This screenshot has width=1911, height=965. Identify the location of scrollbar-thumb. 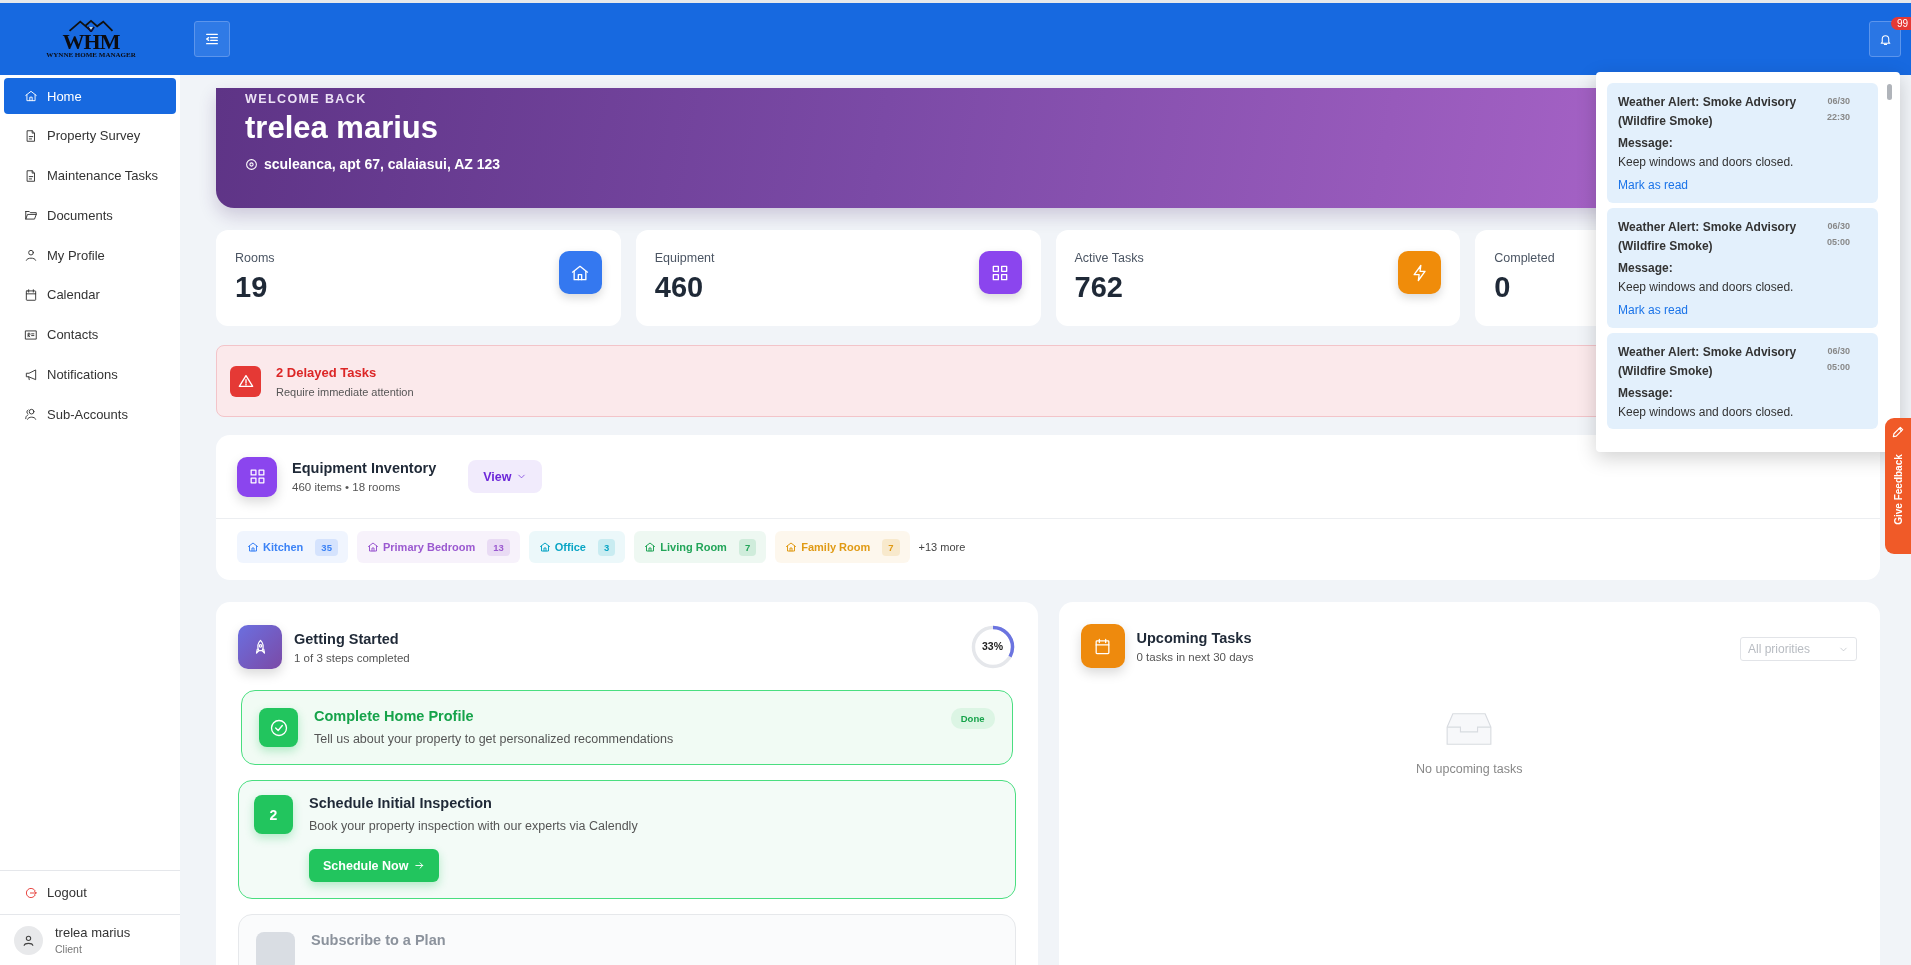
(1889, 92).